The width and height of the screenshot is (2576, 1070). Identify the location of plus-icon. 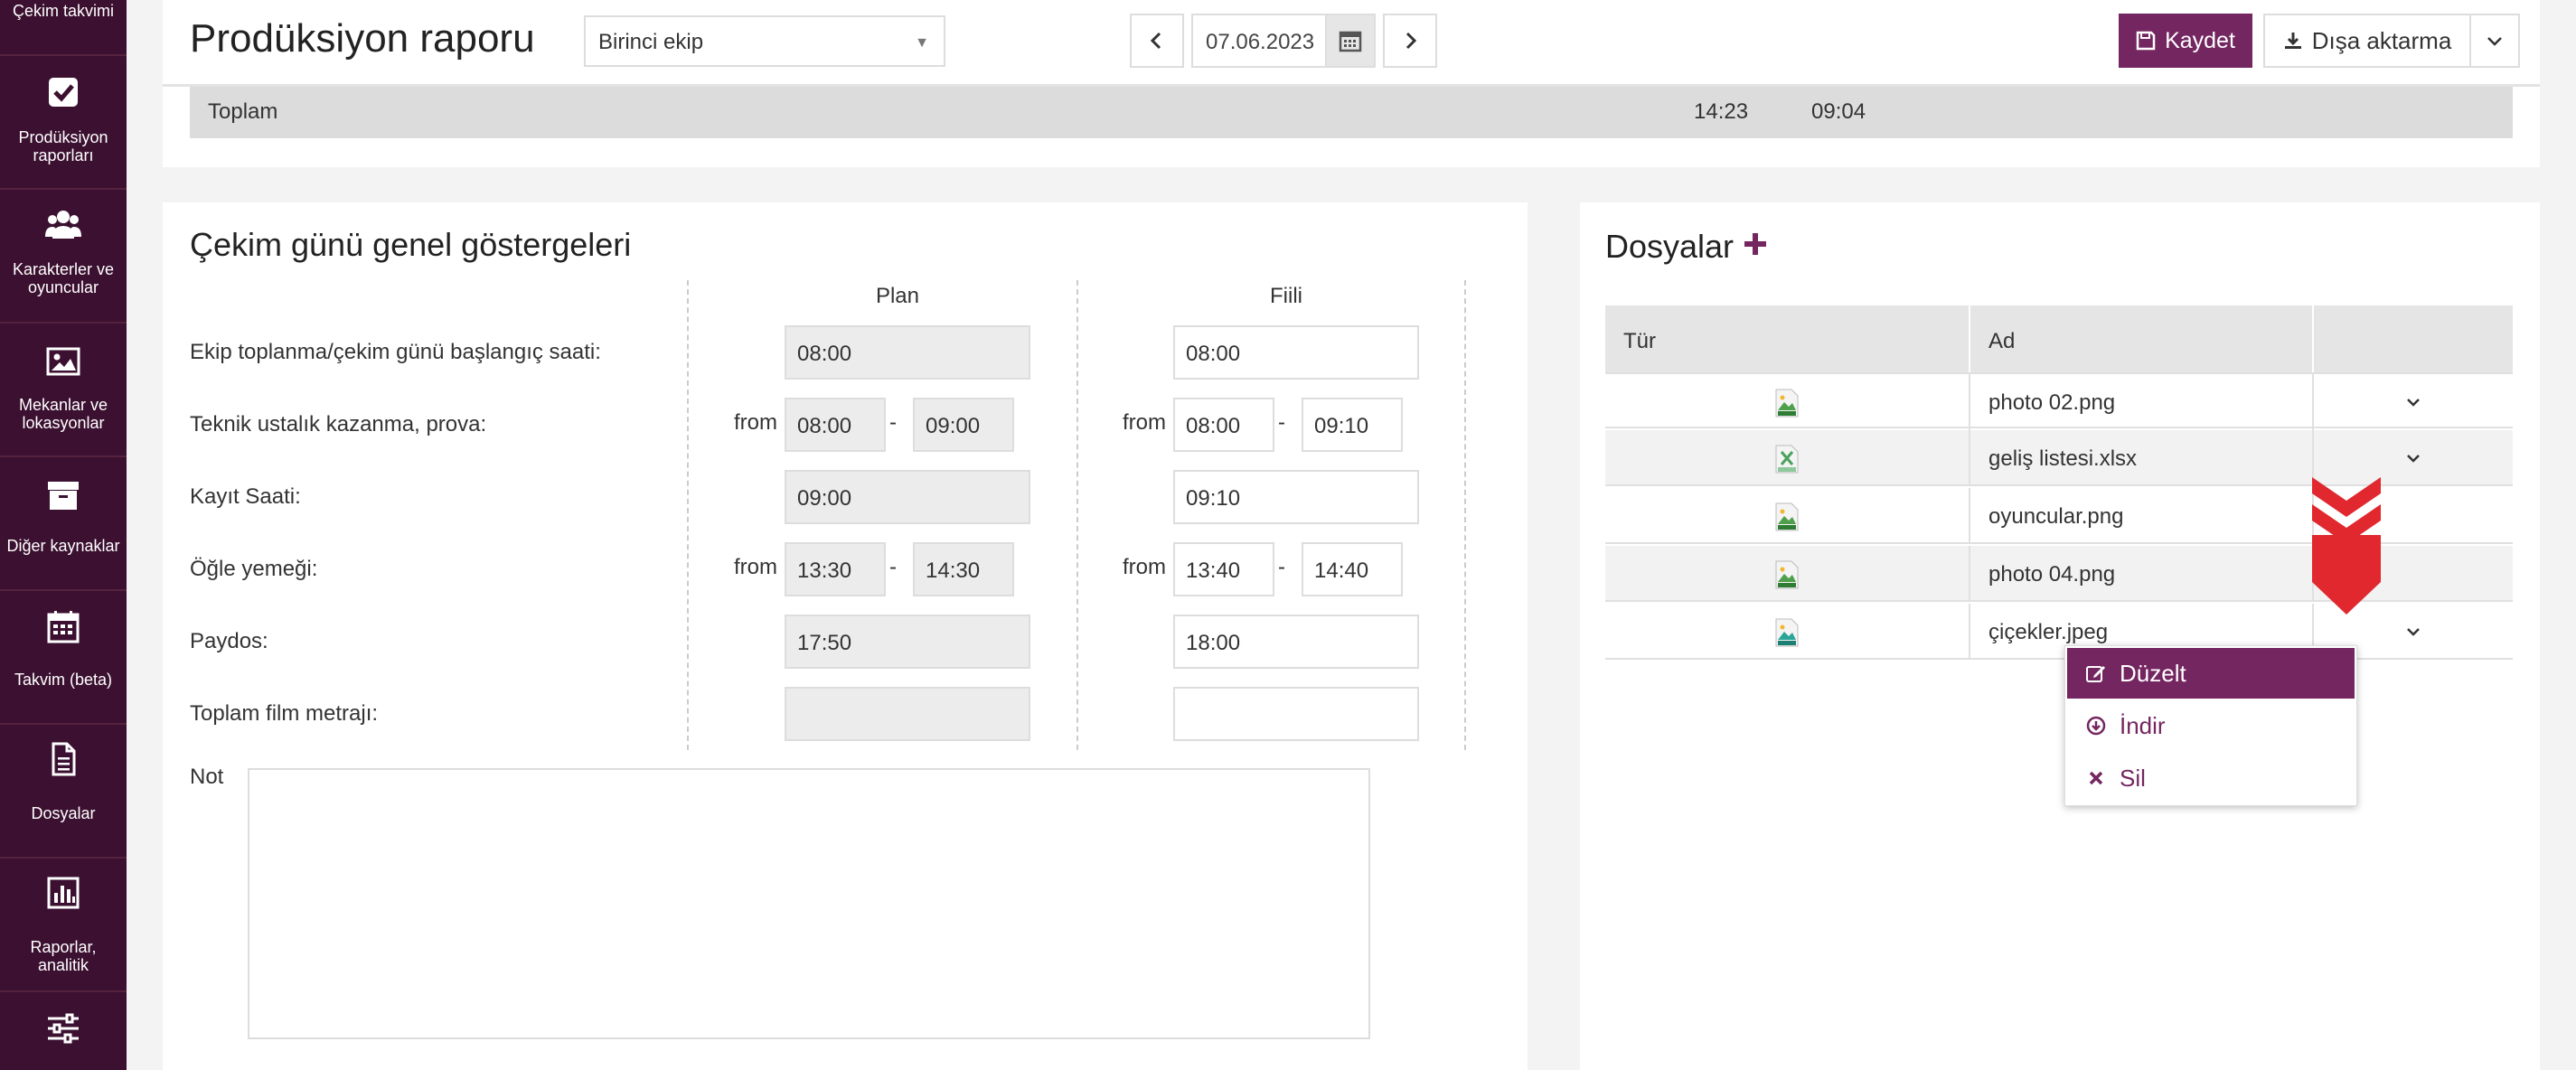
(1755, 244).